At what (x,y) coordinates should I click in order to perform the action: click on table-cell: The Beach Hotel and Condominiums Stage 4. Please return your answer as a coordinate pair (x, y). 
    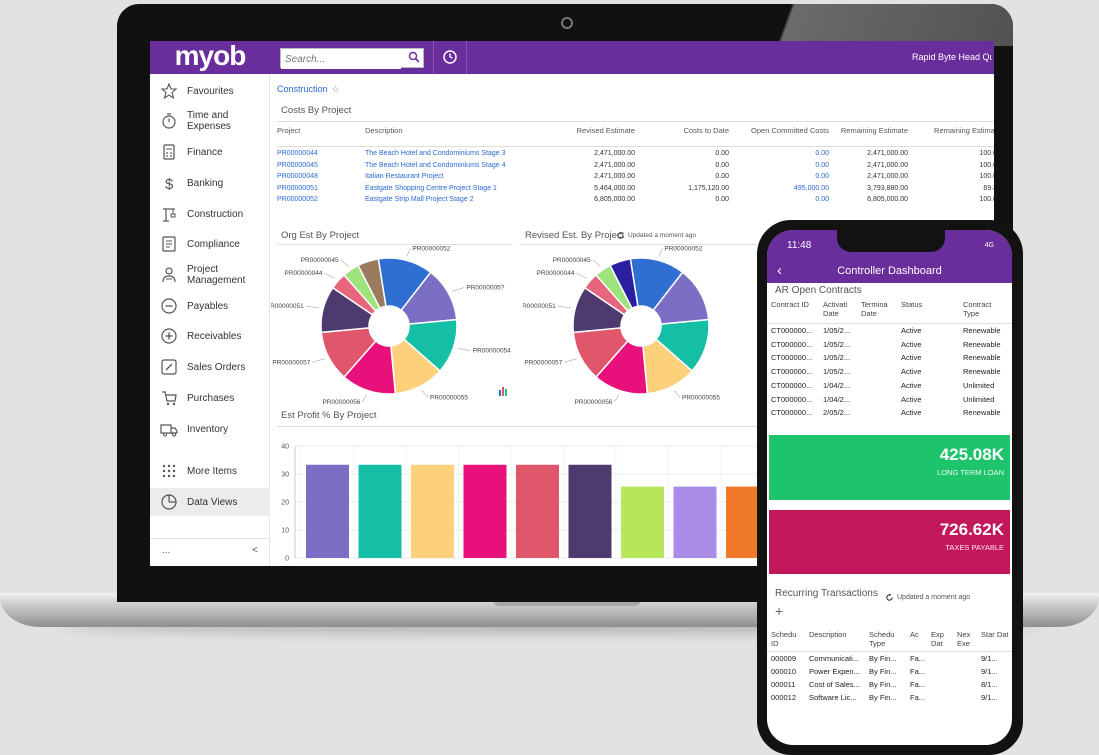
    Looking at the image, I should click on (435, 165).